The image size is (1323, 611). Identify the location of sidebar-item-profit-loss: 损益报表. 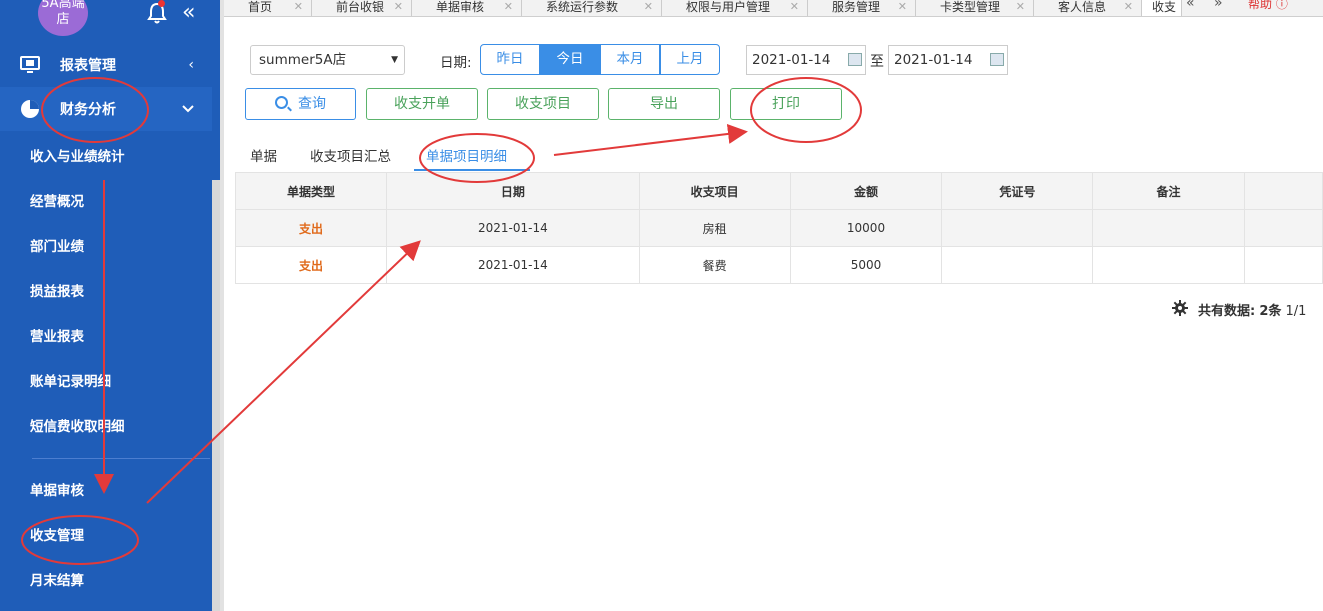
(106, 290).